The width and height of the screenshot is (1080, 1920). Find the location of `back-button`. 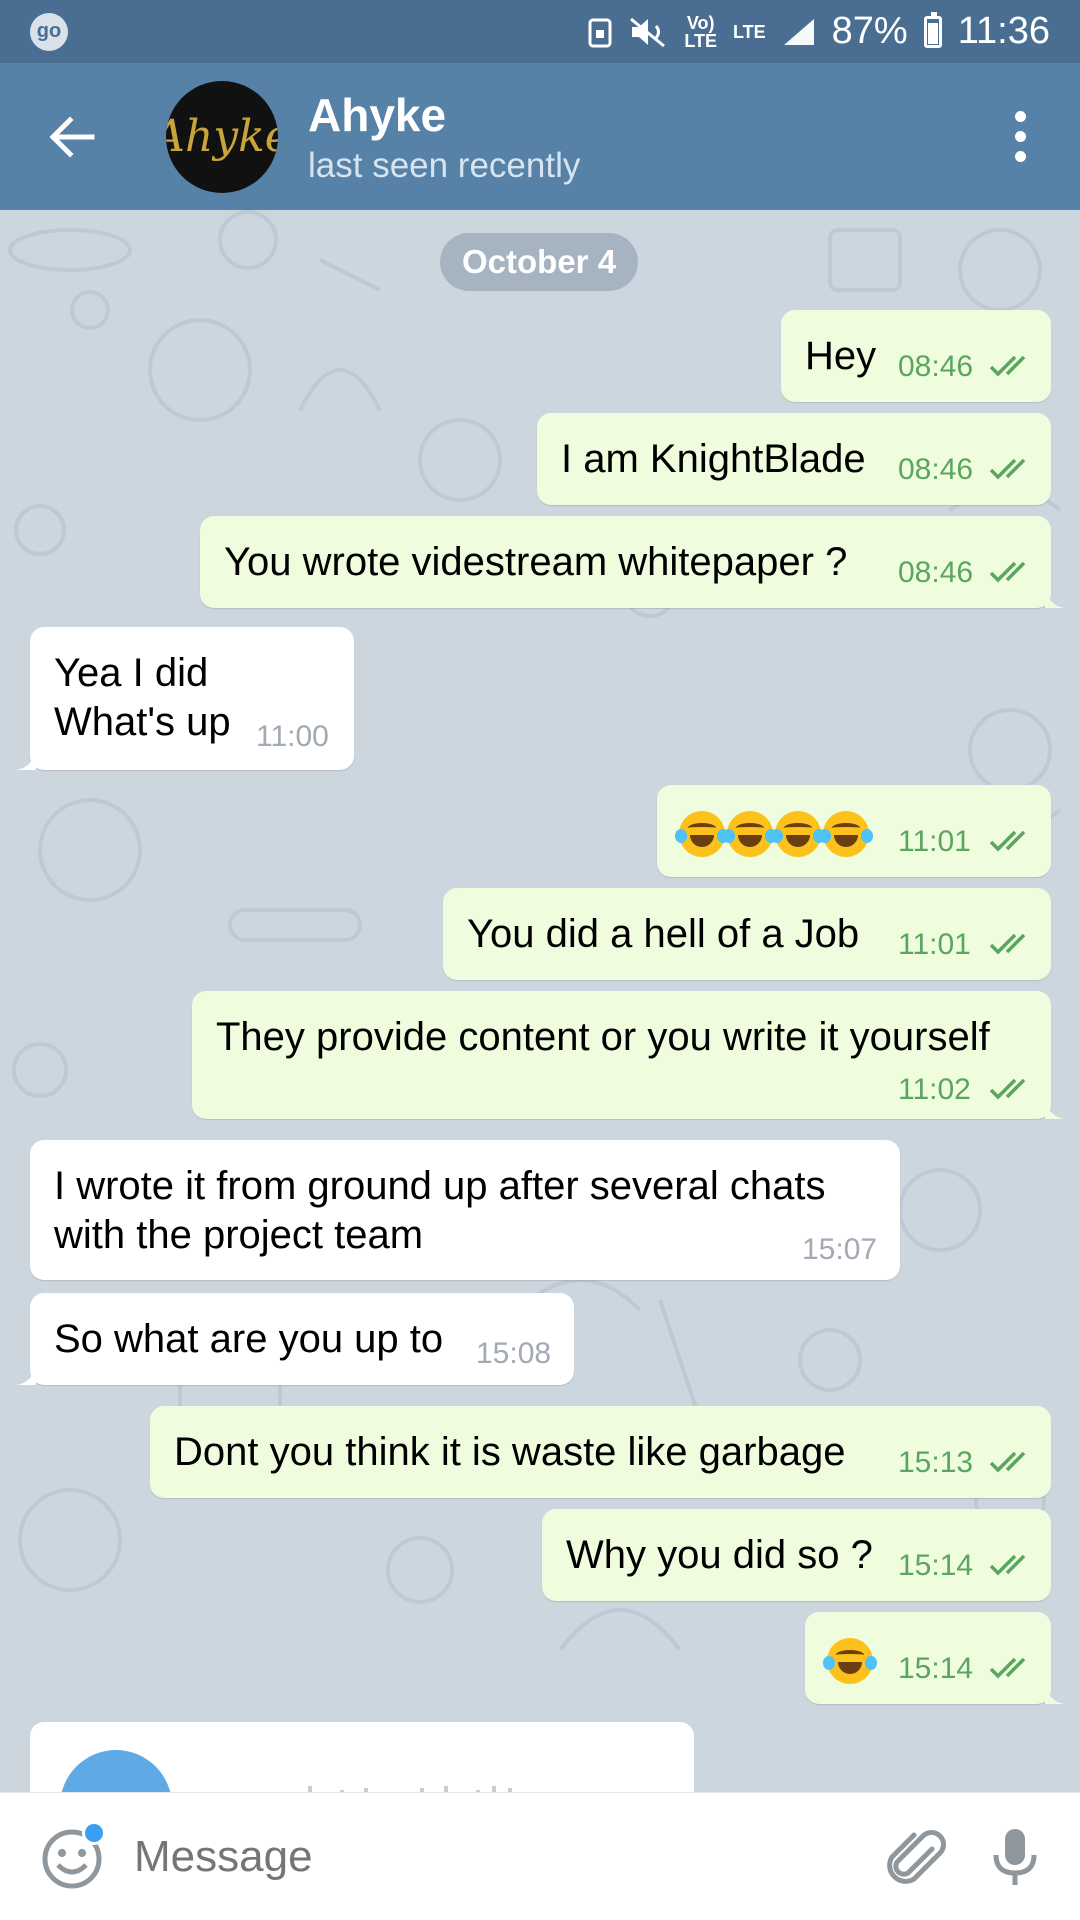

back-button is located at coordinates (72, 137).